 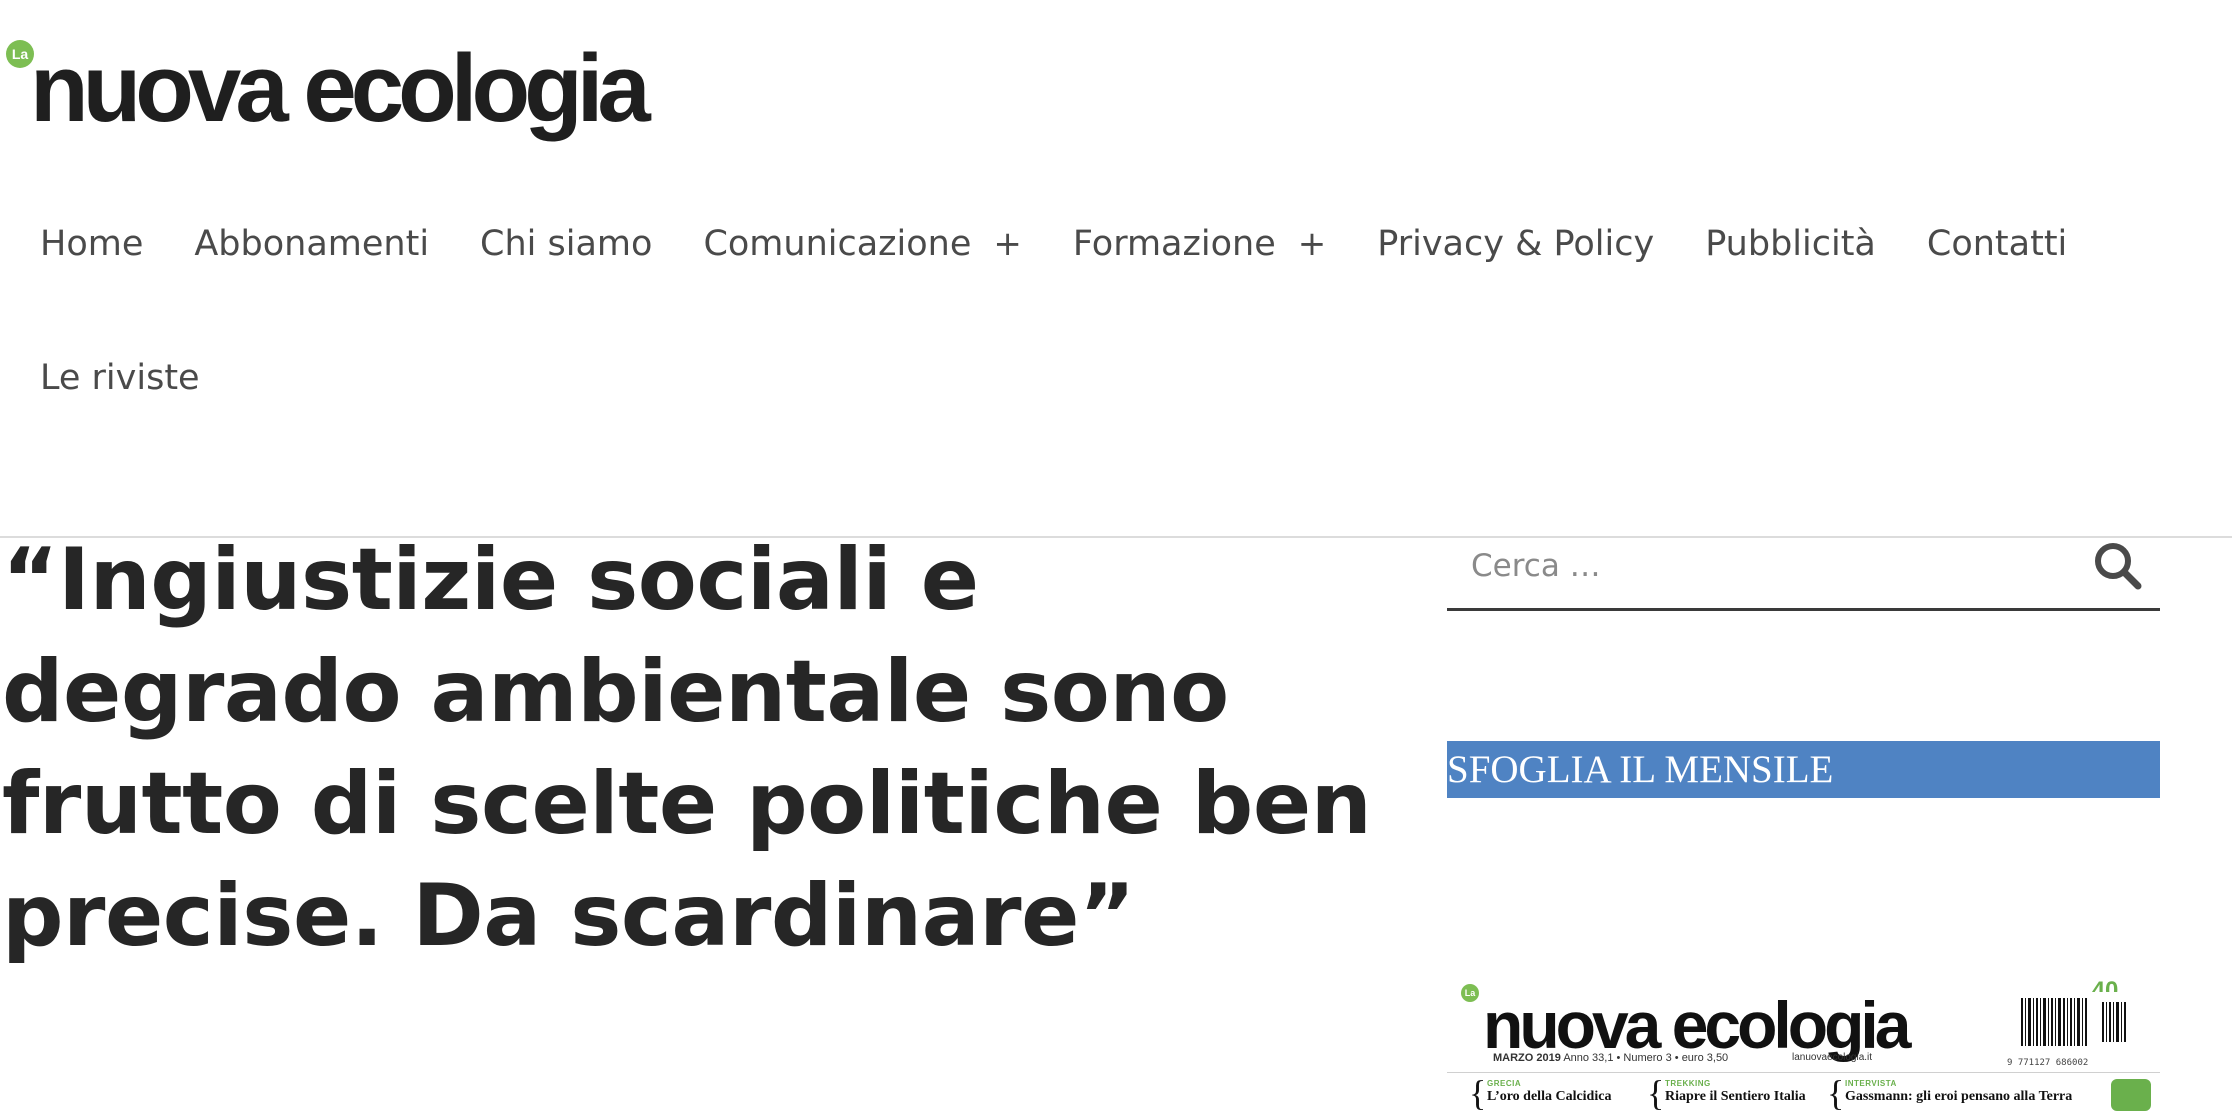 I want to click on search-form, so click(x=1803, y=572).